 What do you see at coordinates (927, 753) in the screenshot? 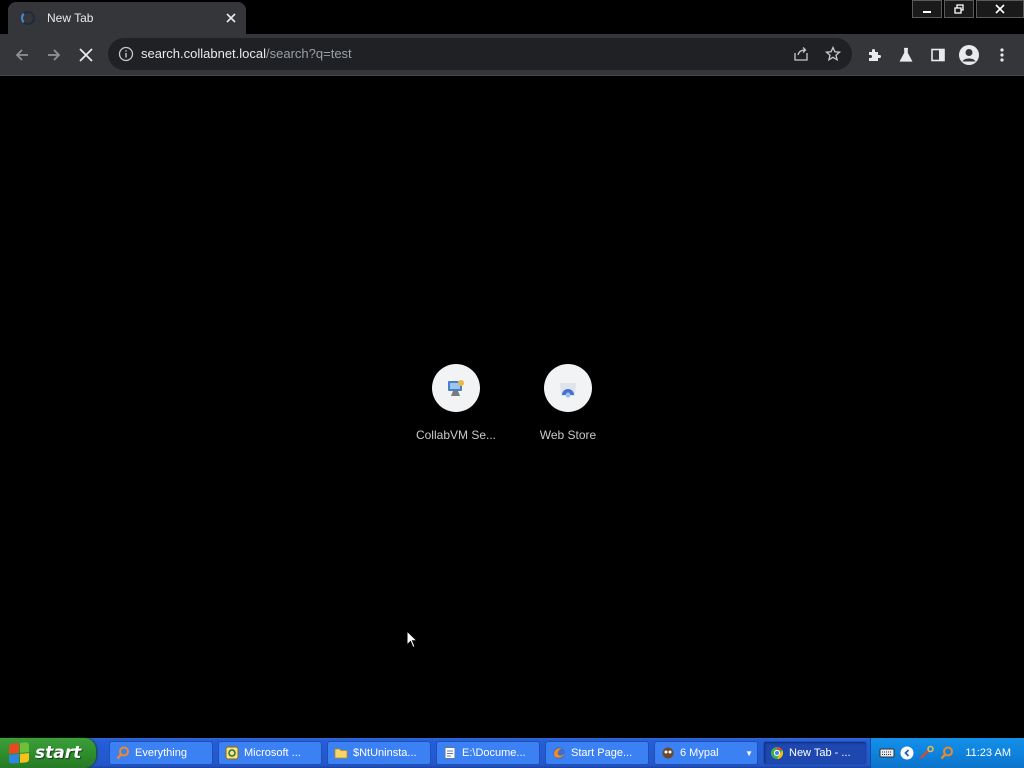
I see `tools-tray-icon` at bounding box center [927, 753].